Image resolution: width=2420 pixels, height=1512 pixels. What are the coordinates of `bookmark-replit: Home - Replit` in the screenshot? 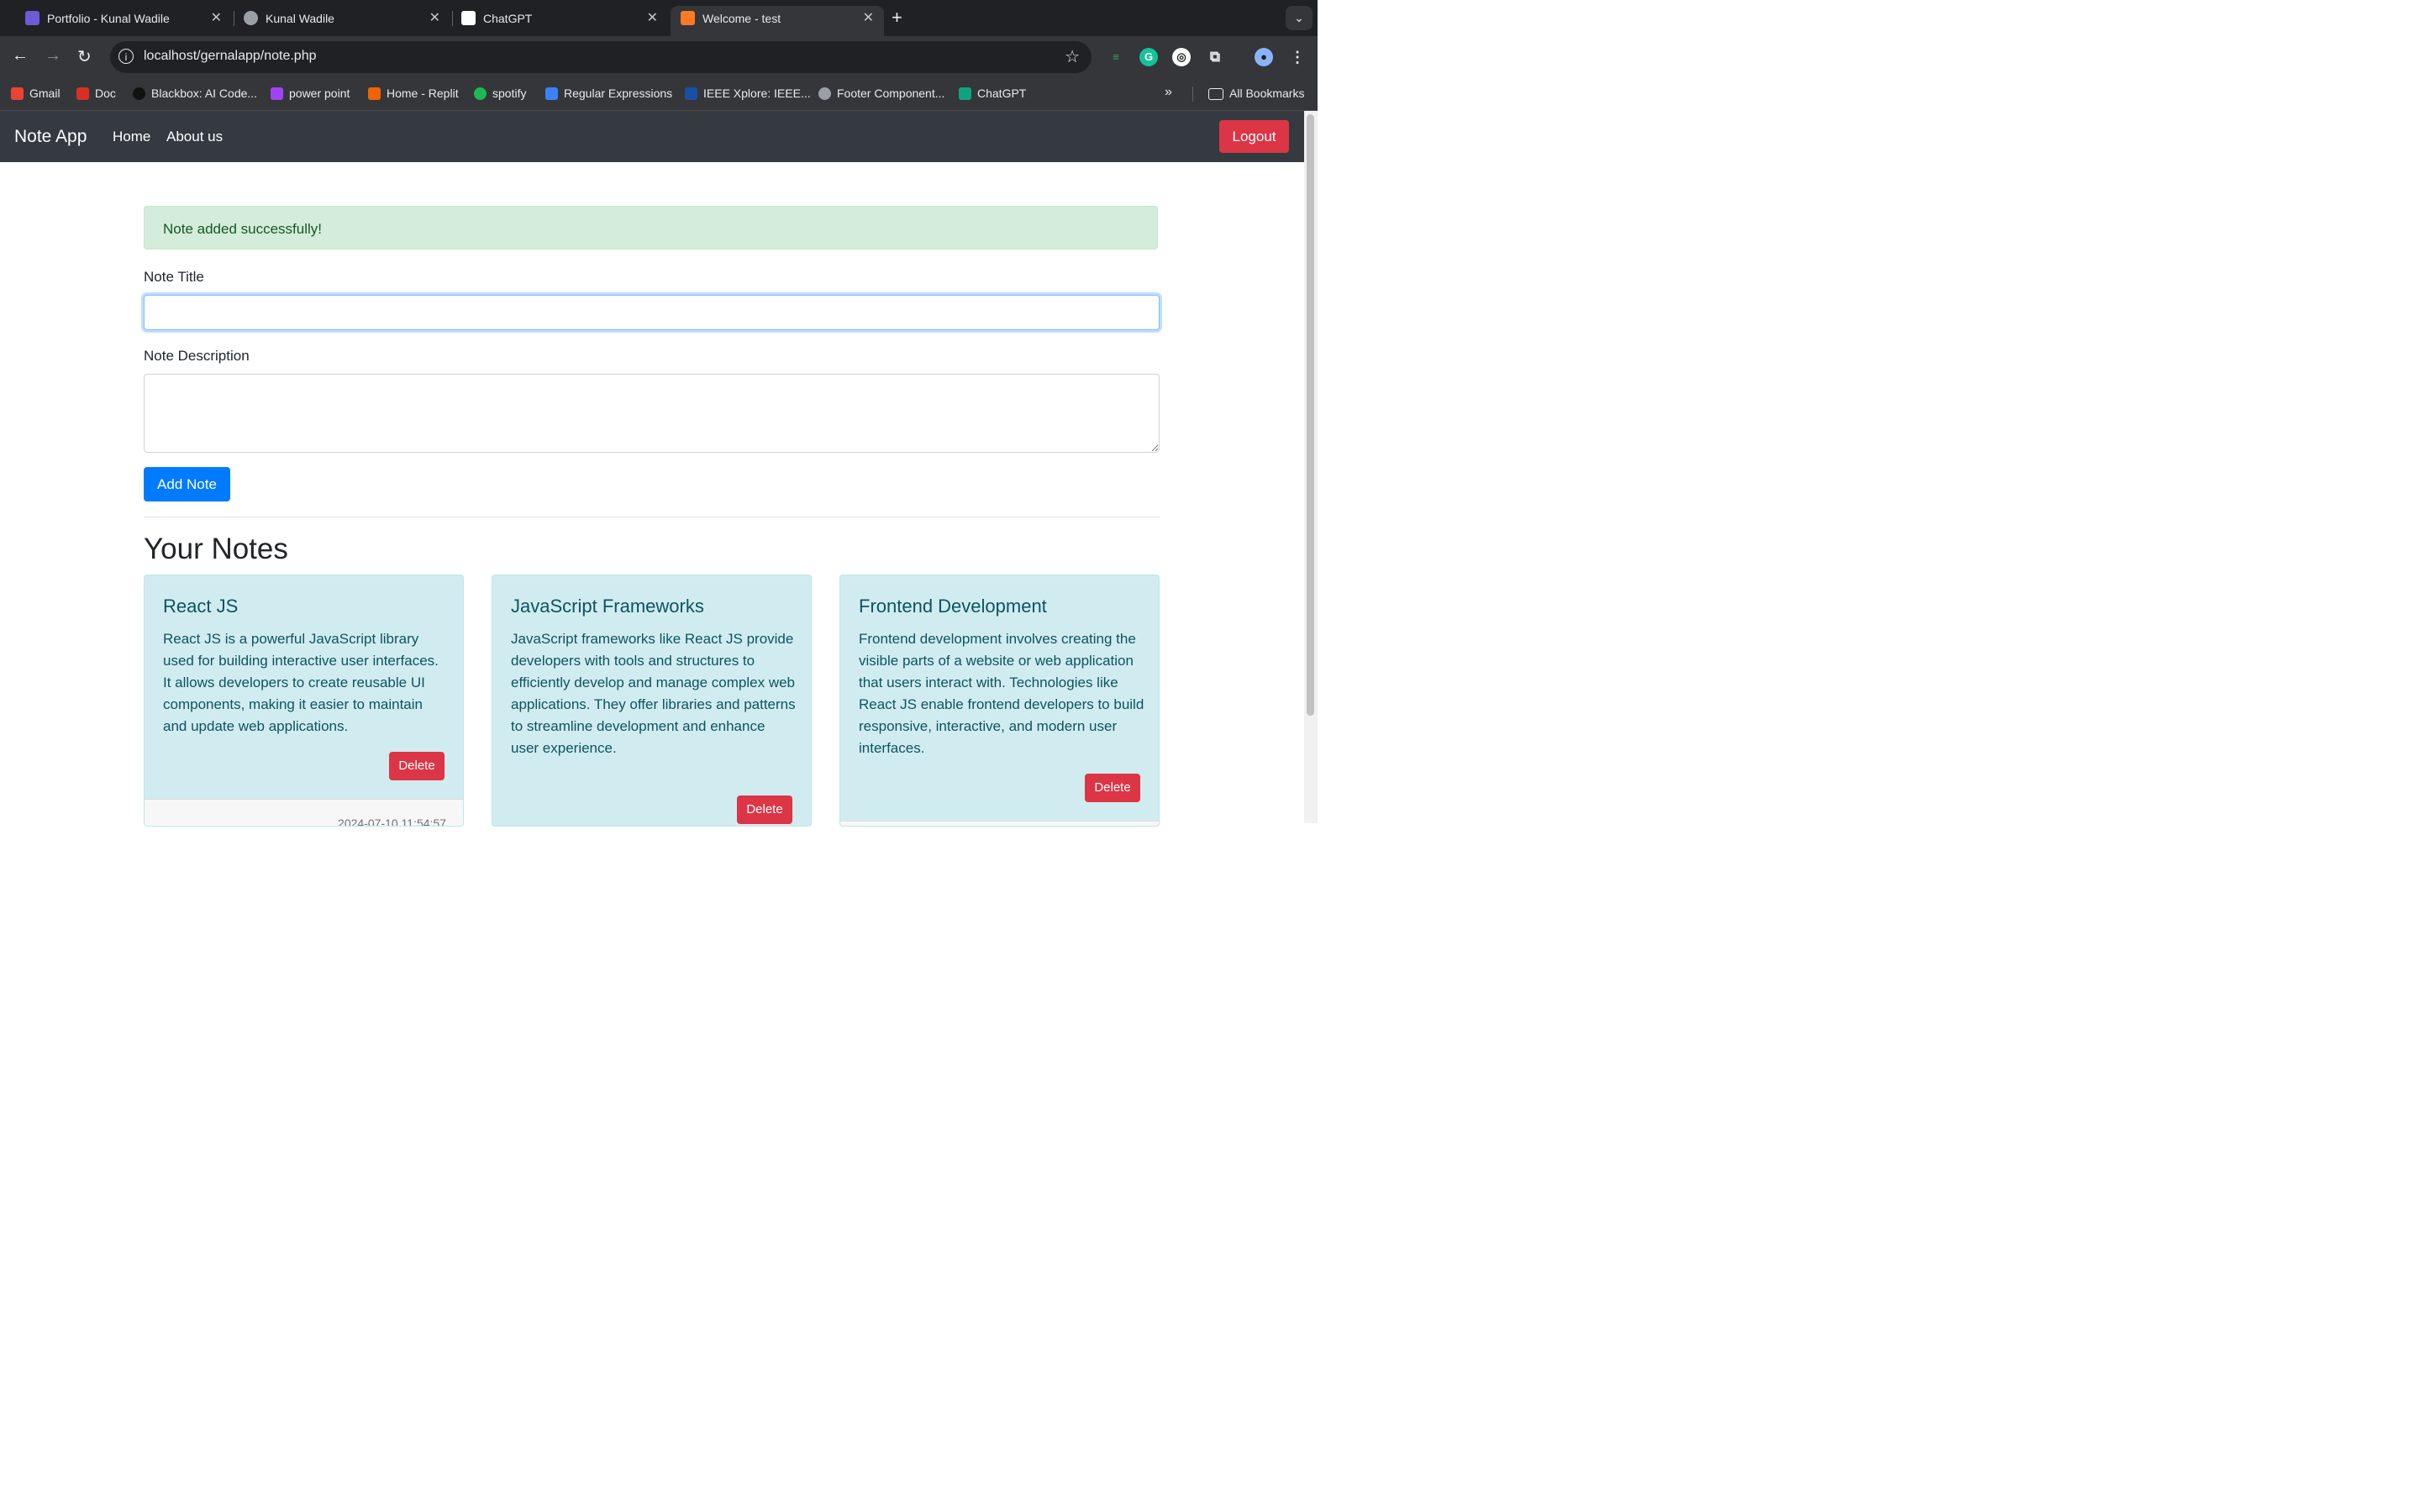 It's located at (413, 93).